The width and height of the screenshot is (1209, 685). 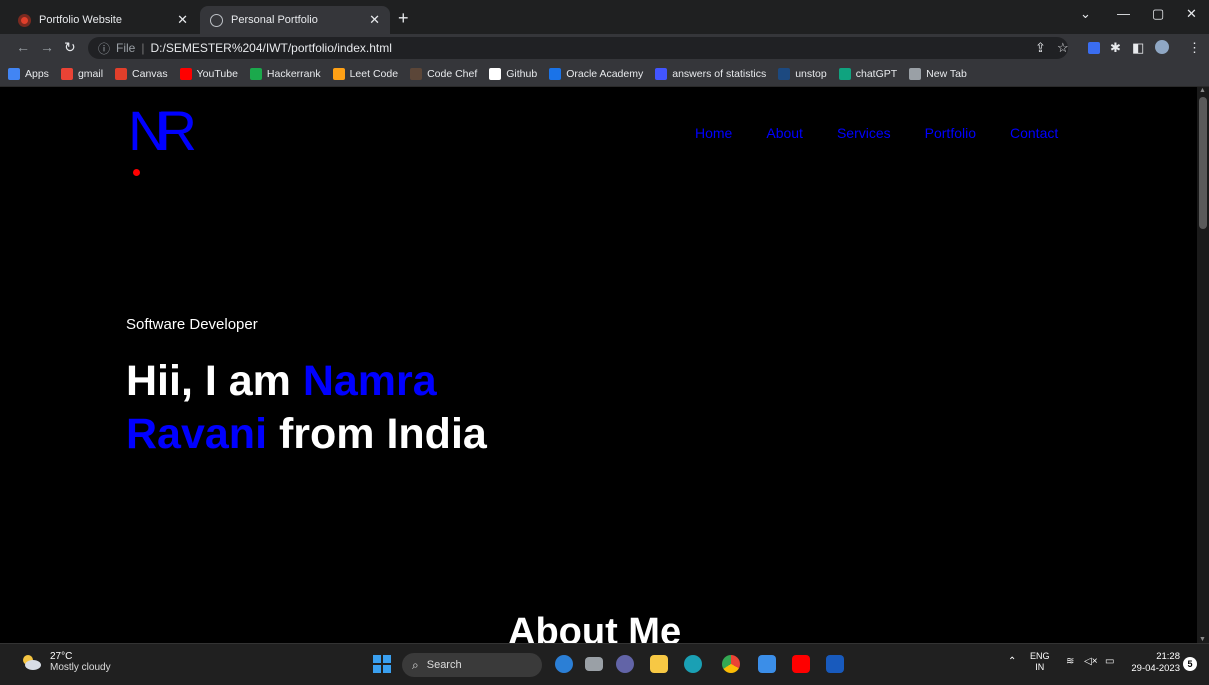 I want to click on bookmark-label: Leet Code, so click(x=374, y=74).